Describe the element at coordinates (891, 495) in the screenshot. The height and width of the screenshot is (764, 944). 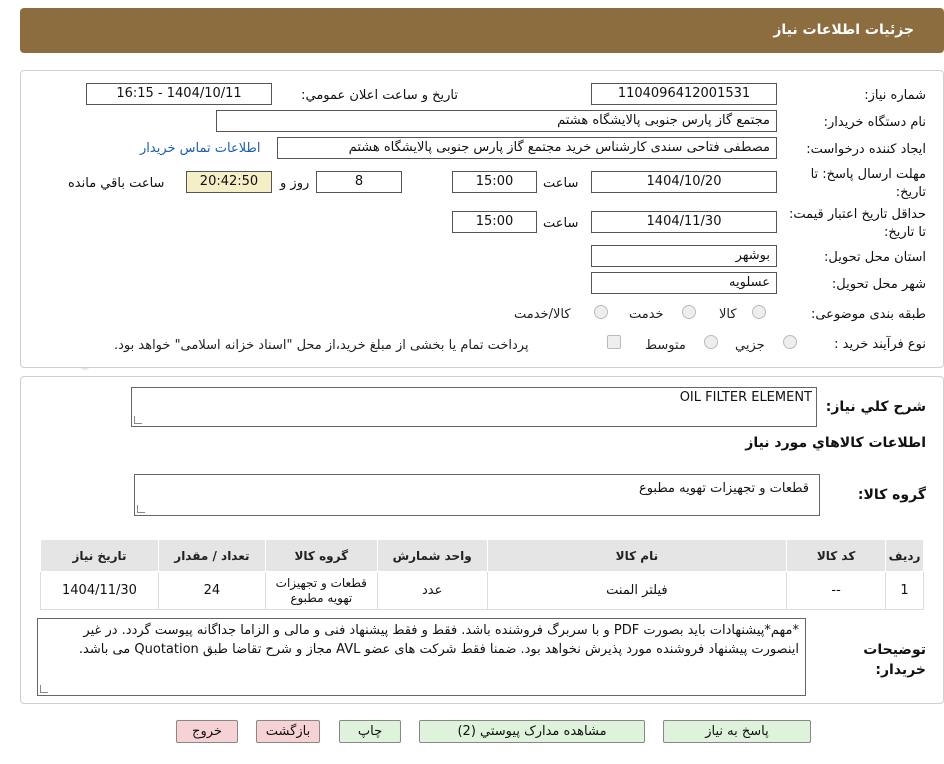
I see `goods-group-label: گروه کالا:` at that location.